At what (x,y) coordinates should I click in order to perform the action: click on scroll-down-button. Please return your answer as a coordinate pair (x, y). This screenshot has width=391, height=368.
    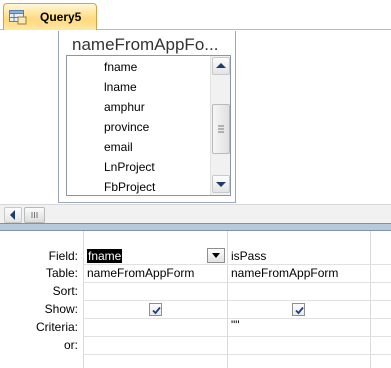
    Looking at the image, I should click on (221, 184).